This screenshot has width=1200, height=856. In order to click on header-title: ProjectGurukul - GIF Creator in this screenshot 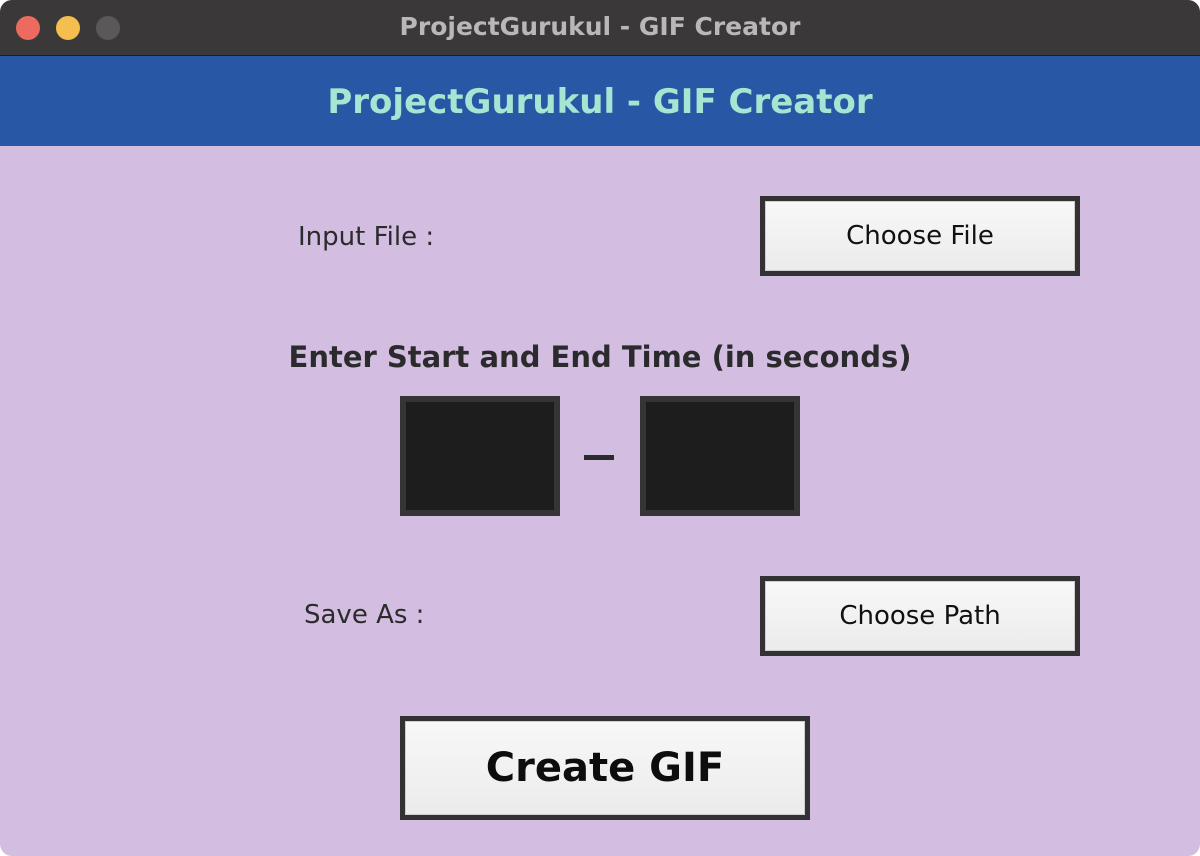, I will do `click(600, 102)`.